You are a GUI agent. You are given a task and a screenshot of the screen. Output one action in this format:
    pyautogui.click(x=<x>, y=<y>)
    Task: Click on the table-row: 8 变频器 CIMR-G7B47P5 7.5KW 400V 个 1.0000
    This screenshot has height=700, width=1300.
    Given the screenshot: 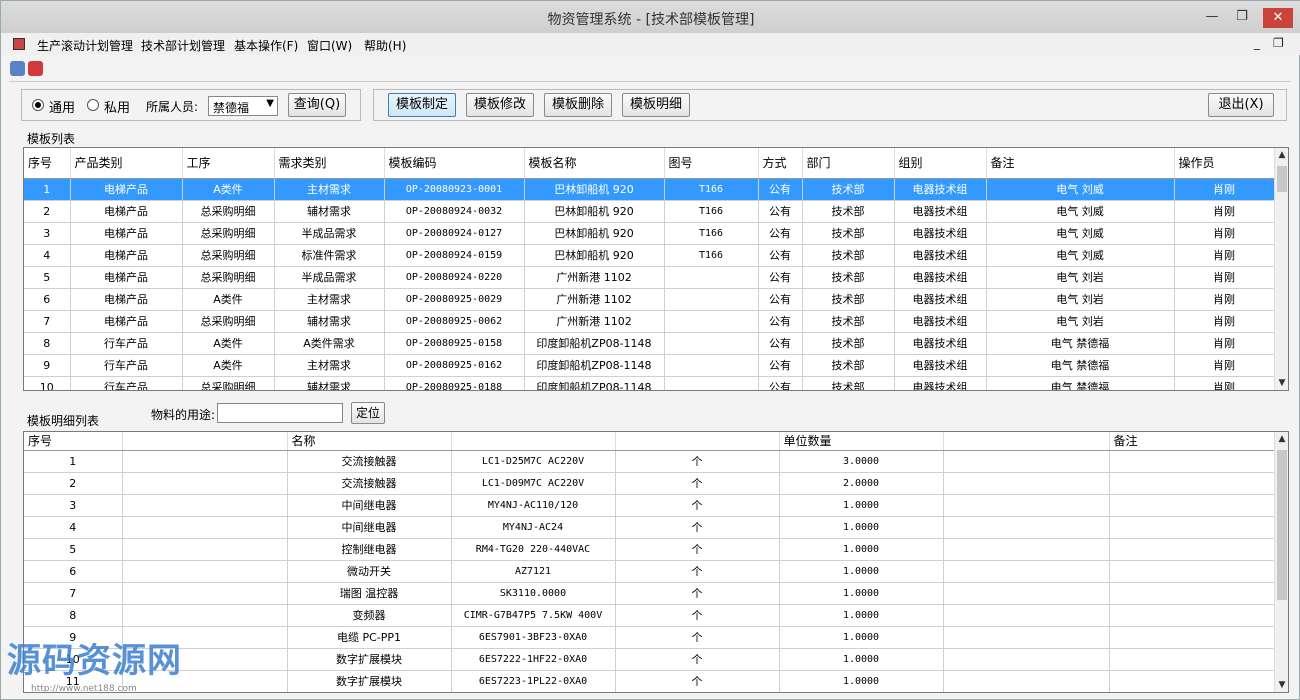 What is the action you would take?
    pyautogui.click(x=649, y=615)
    